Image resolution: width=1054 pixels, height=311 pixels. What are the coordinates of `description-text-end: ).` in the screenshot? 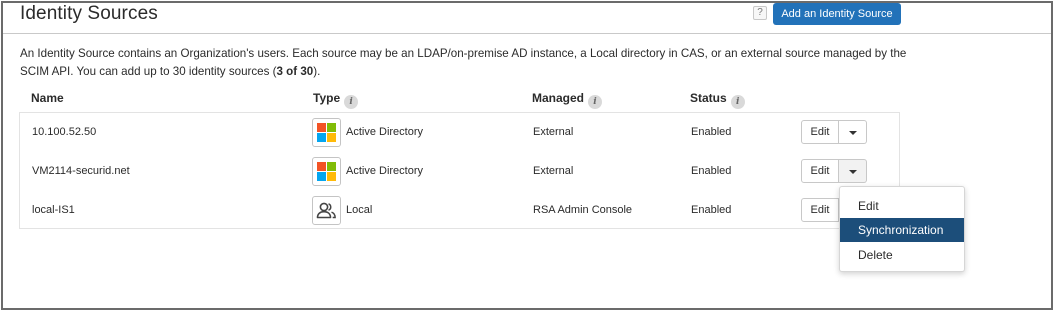 It's located at (317, 71).